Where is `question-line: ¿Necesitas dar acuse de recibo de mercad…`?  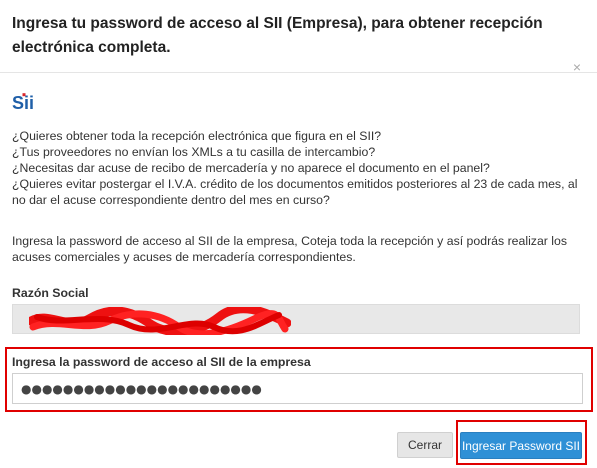
question-line: ¿Necesitas dar acuse de recibo de mercad… is located at coordinates (251, 168).